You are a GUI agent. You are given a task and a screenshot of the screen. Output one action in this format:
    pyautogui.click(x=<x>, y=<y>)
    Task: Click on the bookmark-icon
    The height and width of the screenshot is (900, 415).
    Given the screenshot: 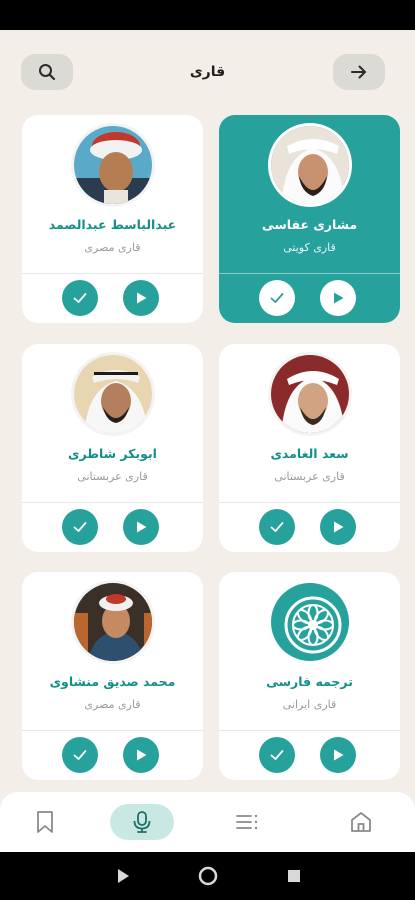 What is the action you would take?
    pyautogui.click(x=45, y=822)
    